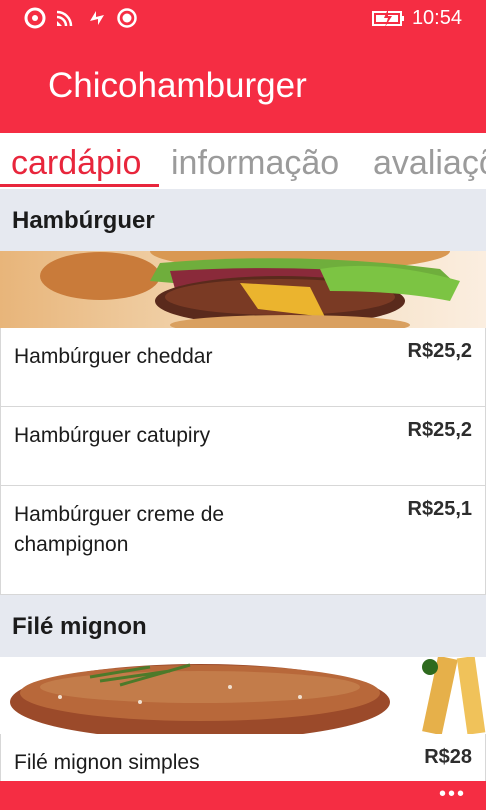 This screenshot has width=486, height=810. I want to click on tab-avaliacoes: avaliaçõ, so click(429, 163).